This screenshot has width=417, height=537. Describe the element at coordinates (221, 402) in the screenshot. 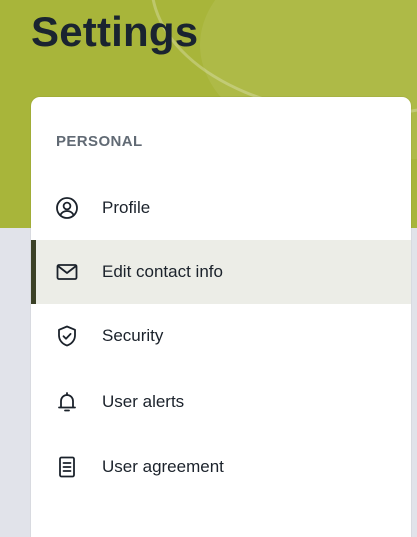

I see `menu-item-user-alerts: User alerts` at that location.